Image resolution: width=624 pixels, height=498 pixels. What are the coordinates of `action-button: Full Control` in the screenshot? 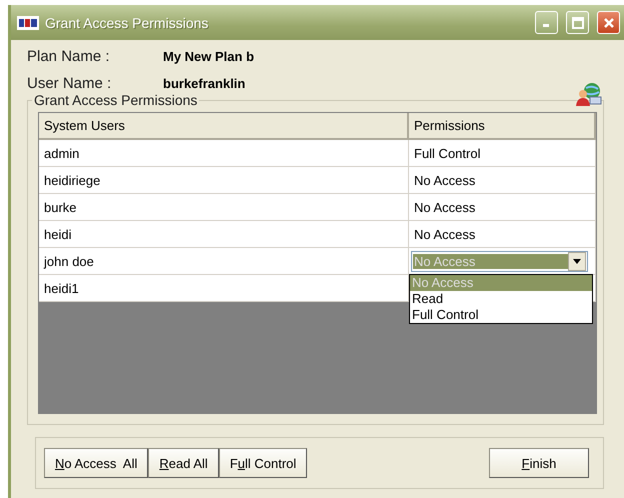 It's located at (263, 463).